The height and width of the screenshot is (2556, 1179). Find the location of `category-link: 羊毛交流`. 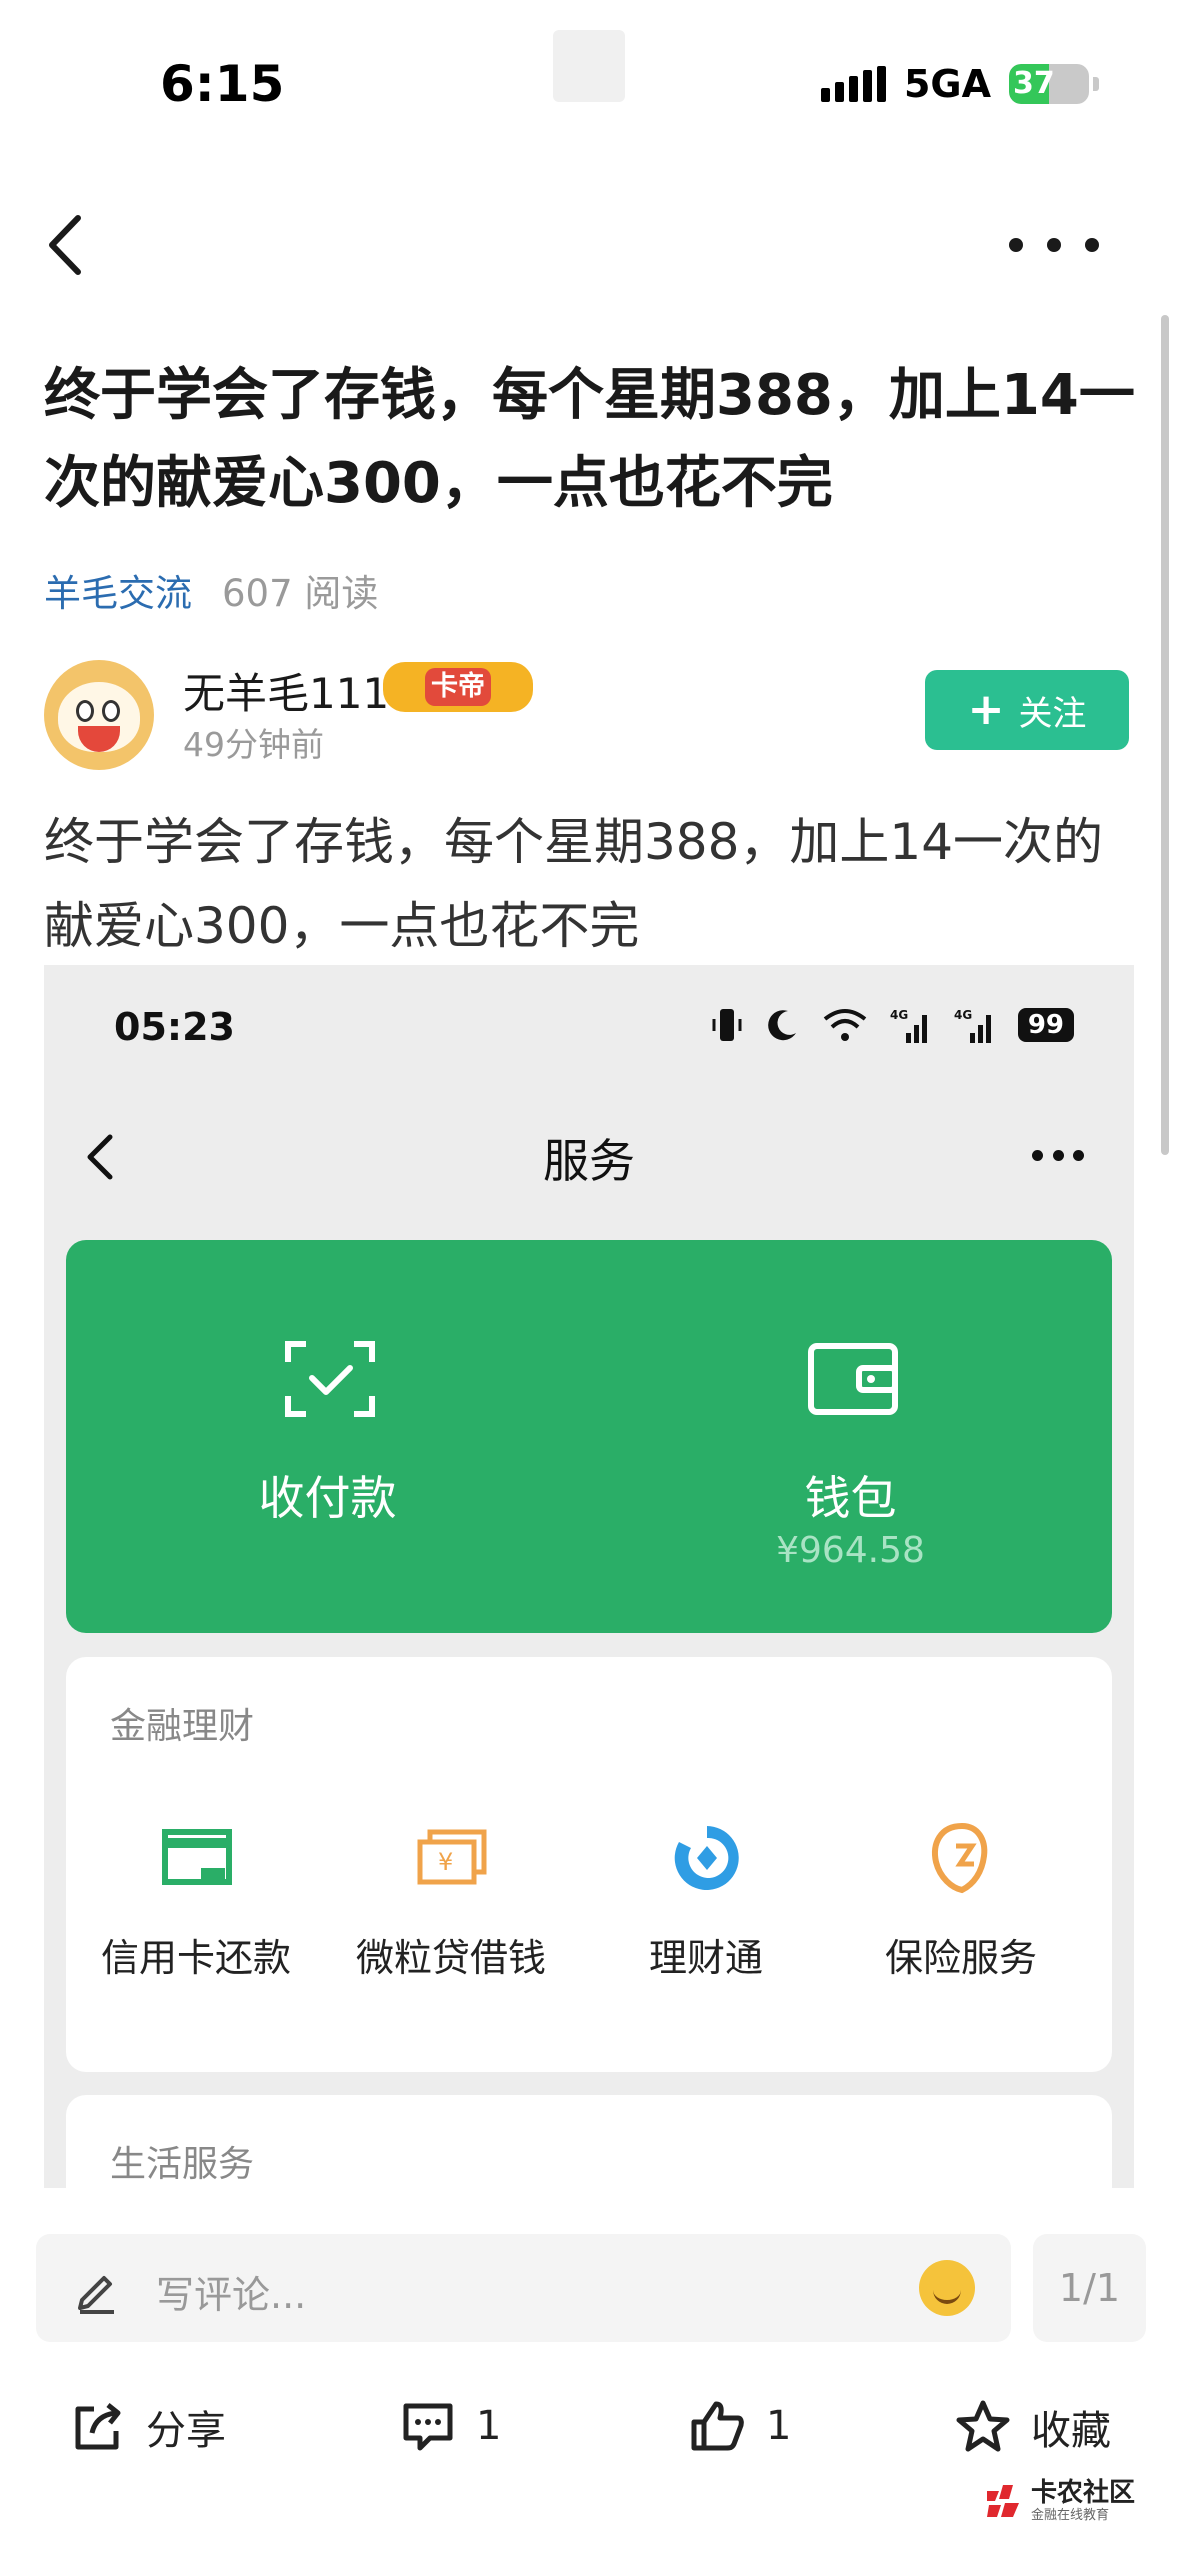

category-link: 羊毛交流 is located at coordinates (118, 590).